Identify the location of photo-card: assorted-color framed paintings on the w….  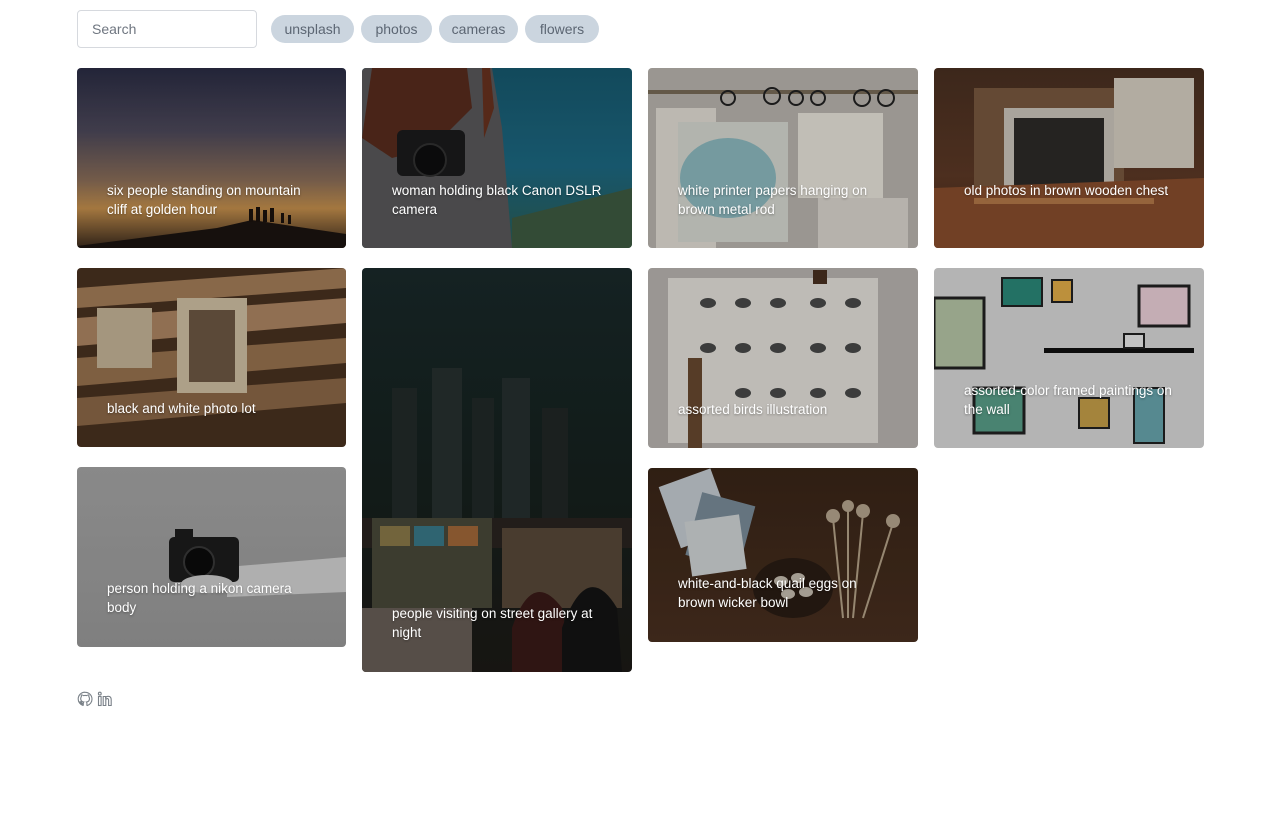
(1069, 358).